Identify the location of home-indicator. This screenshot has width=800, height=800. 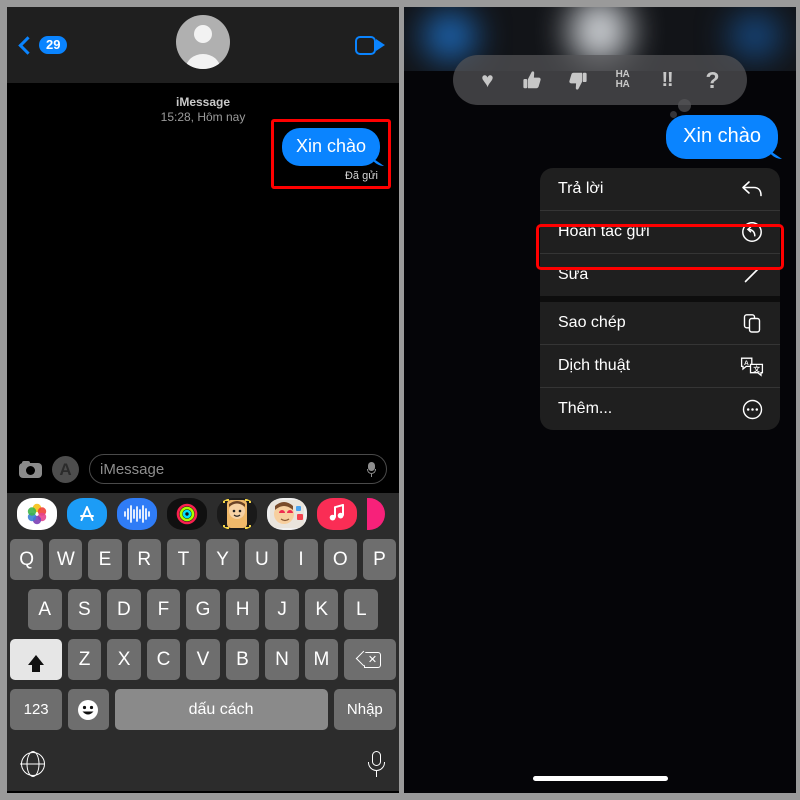
(600, 778).